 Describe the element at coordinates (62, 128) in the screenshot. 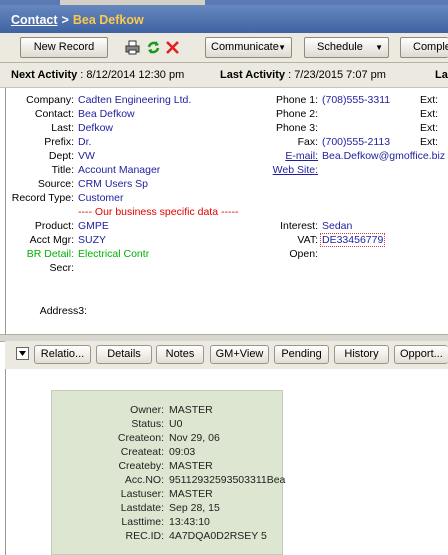

I see `last-label: Last:` at that location.